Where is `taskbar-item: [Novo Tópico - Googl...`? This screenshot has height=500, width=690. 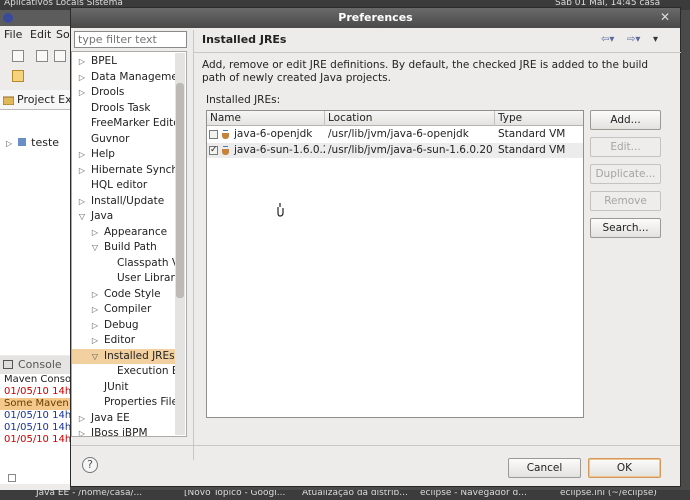
taskbar-item: [Novo Tópico - Googl... is located at coordinates (234, 494).